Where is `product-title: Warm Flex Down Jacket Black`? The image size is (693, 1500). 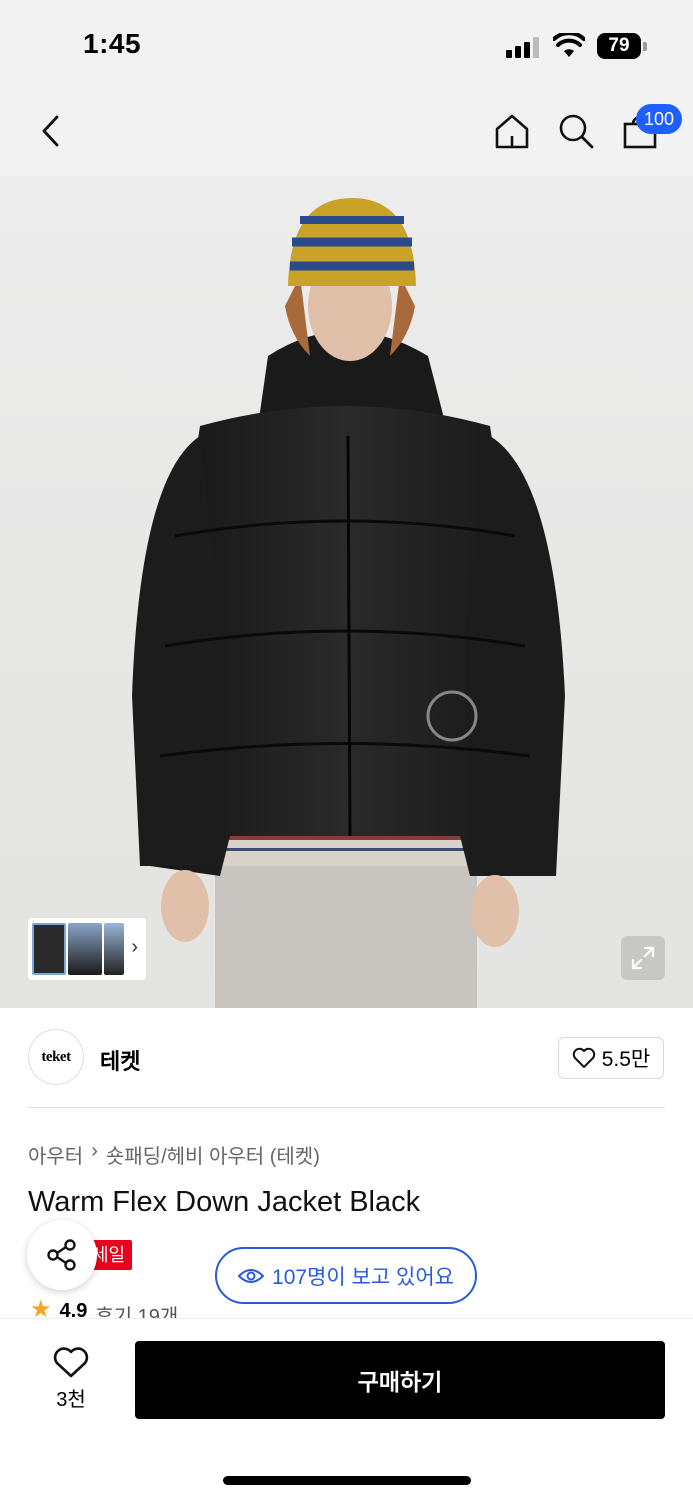 product-title: Warm Flex Down Jacket Black is located at coordinates (224, 1202).